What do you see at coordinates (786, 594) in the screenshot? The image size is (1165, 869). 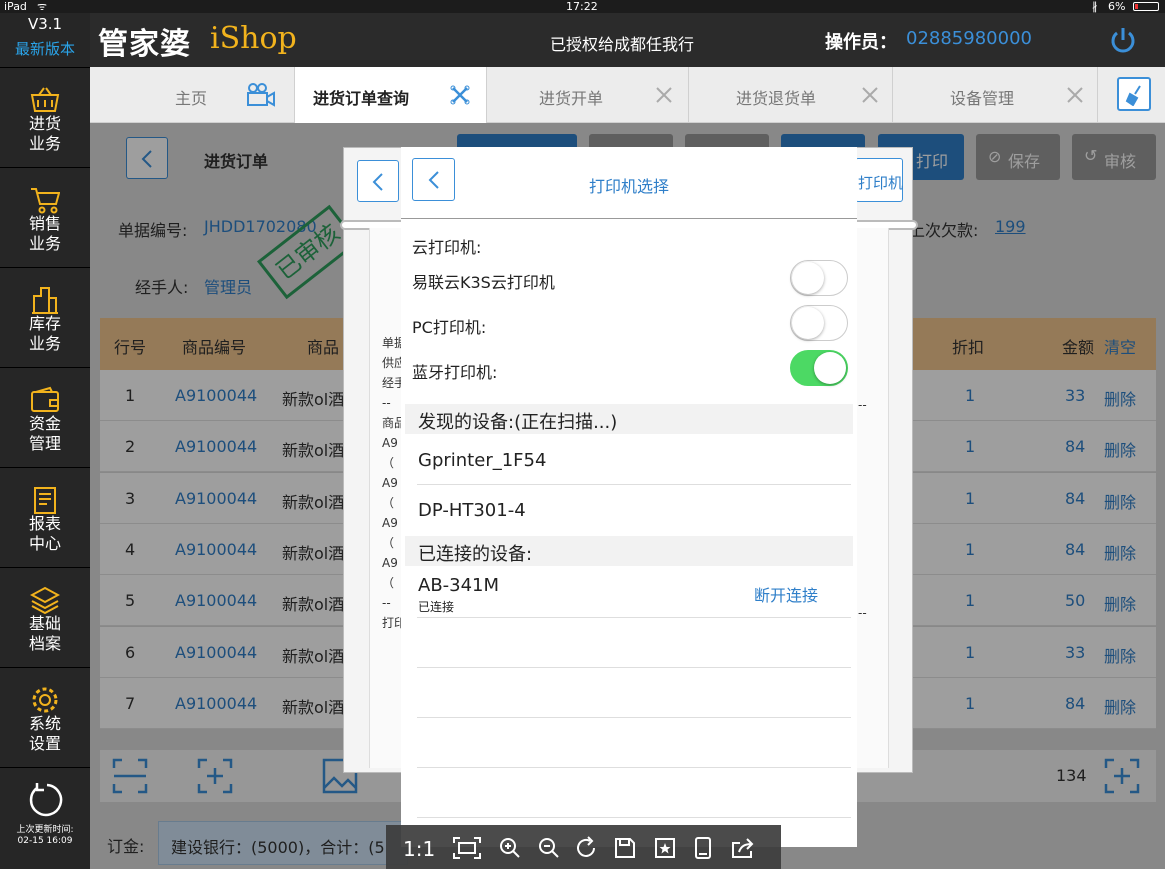 I see `disconnect-button: 断开连接` at bounding box center [786, 594].